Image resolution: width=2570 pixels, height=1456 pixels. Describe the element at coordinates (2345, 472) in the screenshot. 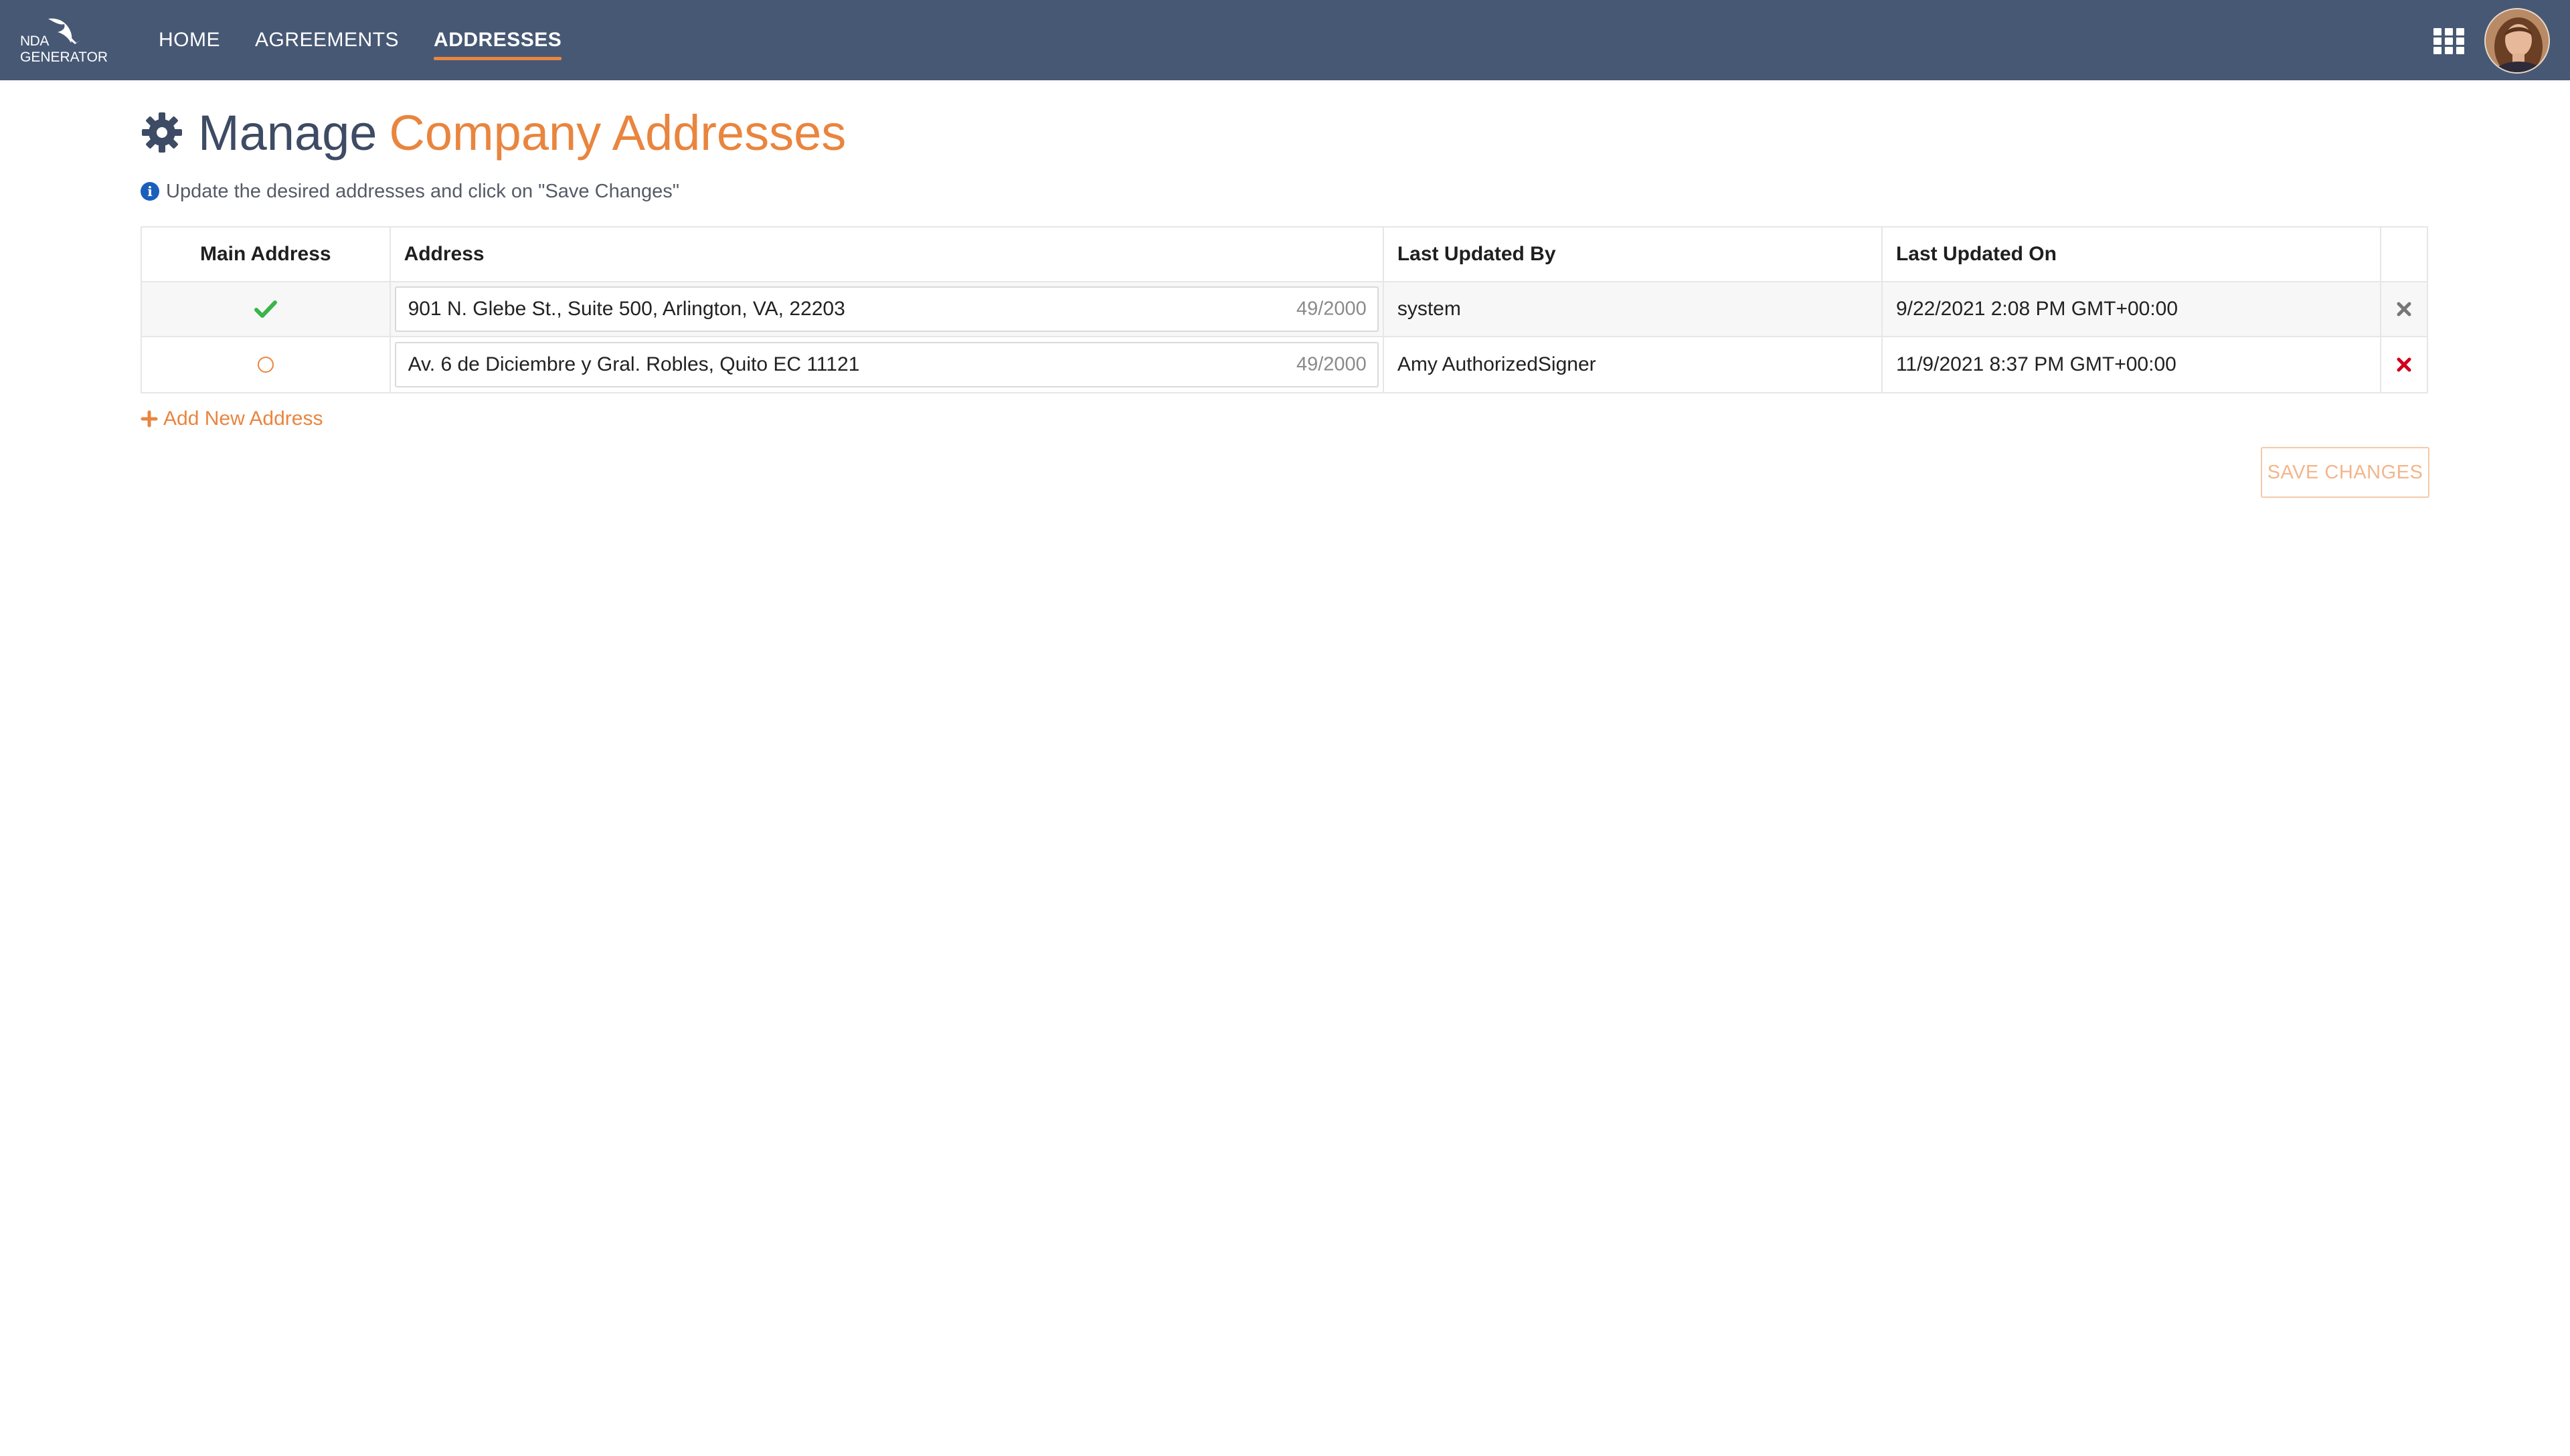

I see `save-changes-button: SAVE CHANGES` at that location.